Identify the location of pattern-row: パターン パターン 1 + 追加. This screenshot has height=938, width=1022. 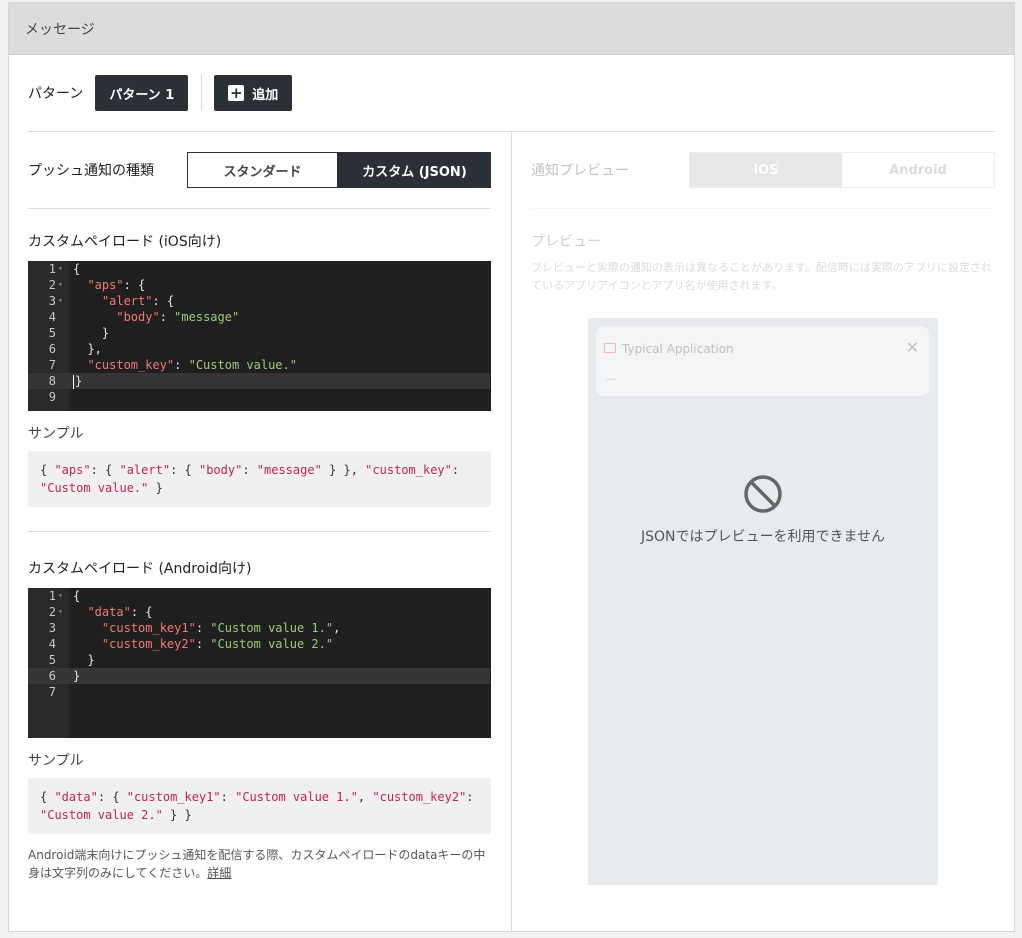
(160, 93).